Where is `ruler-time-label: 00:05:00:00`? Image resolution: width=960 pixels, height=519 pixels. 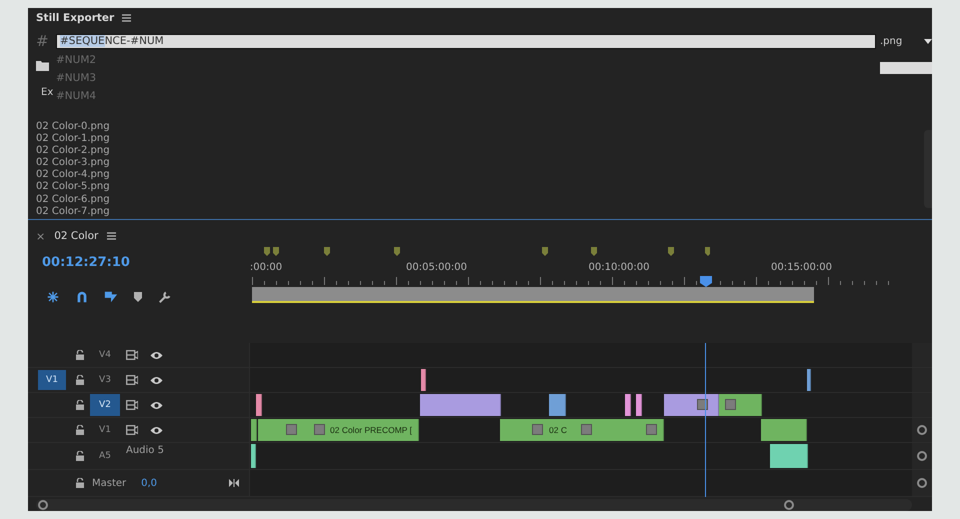 ruler-time-label: 00:05:00:00 is located at coordinates (436, 267).